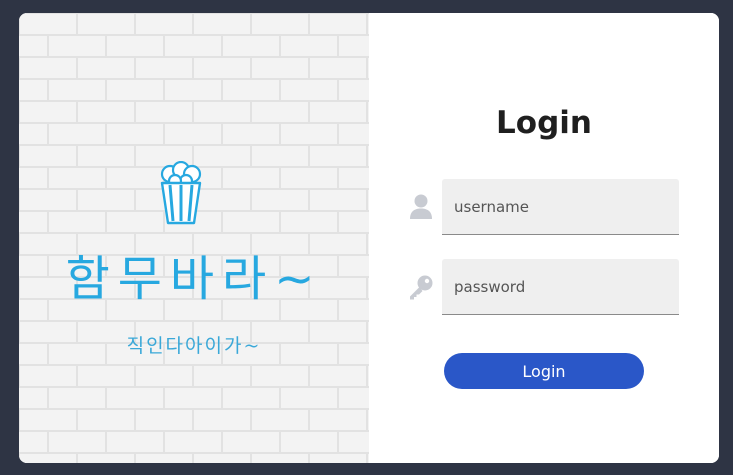 Image resolution: width=733 pixels, height=475 pixels. Describe the element at coordinates (421, 206) in the screenshot. I see `user-icon` at that location.